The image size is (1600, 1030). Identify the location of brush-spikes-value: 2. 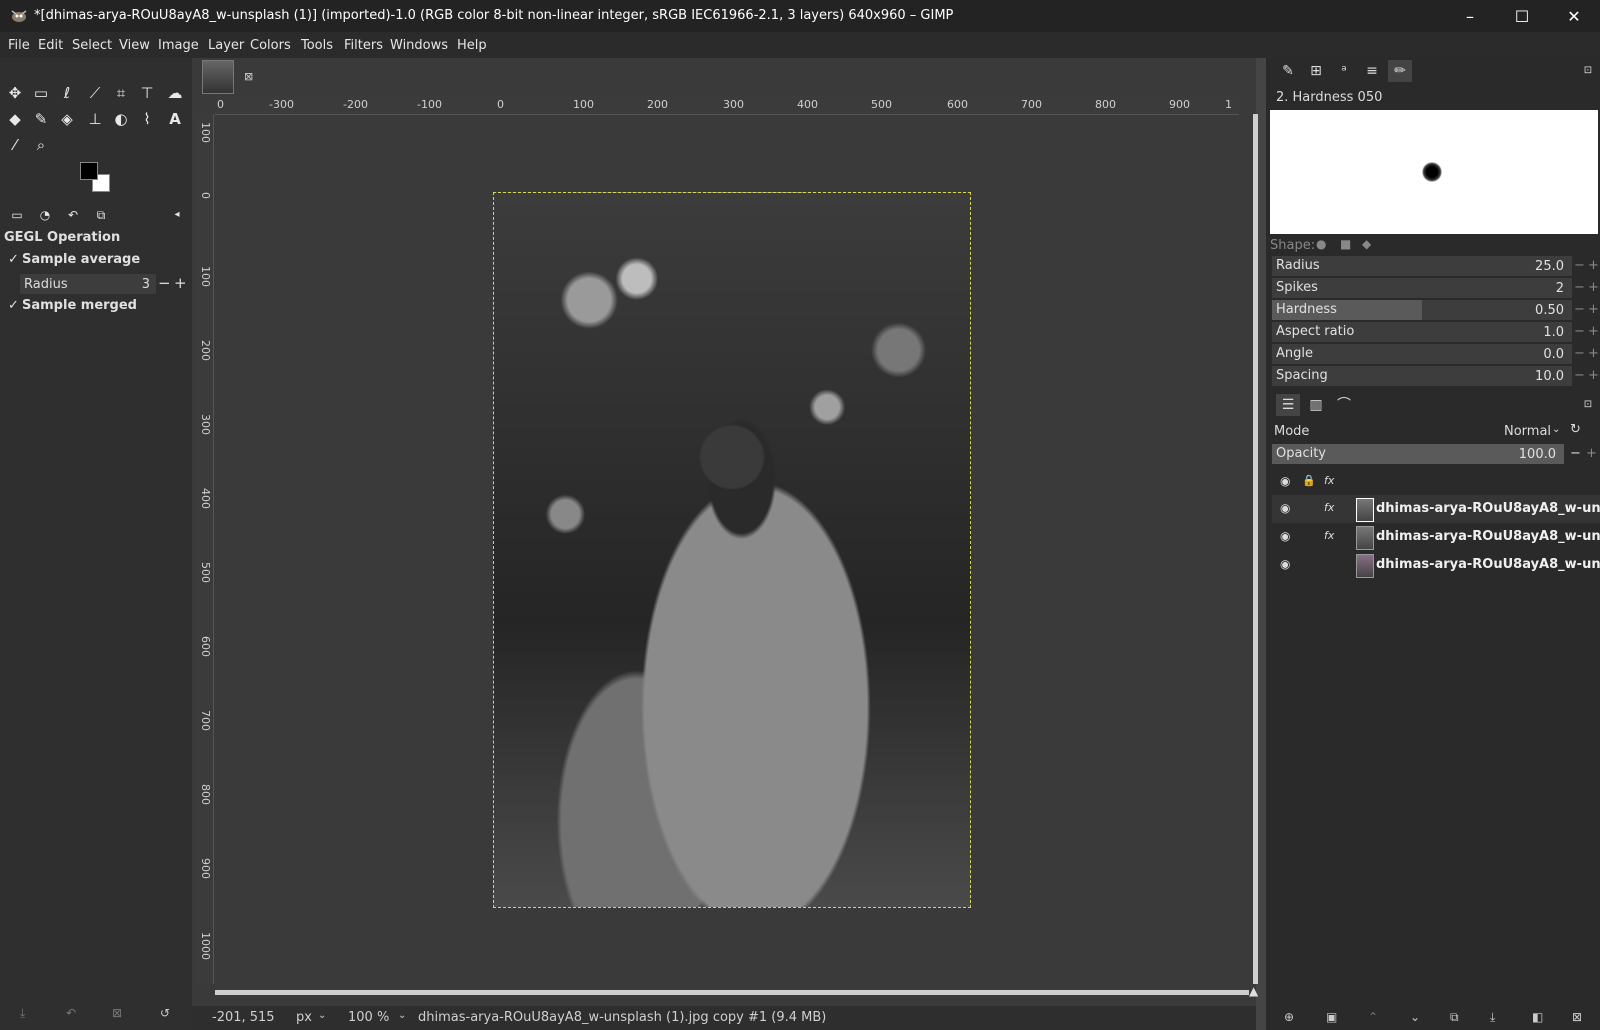
(1559, 288).